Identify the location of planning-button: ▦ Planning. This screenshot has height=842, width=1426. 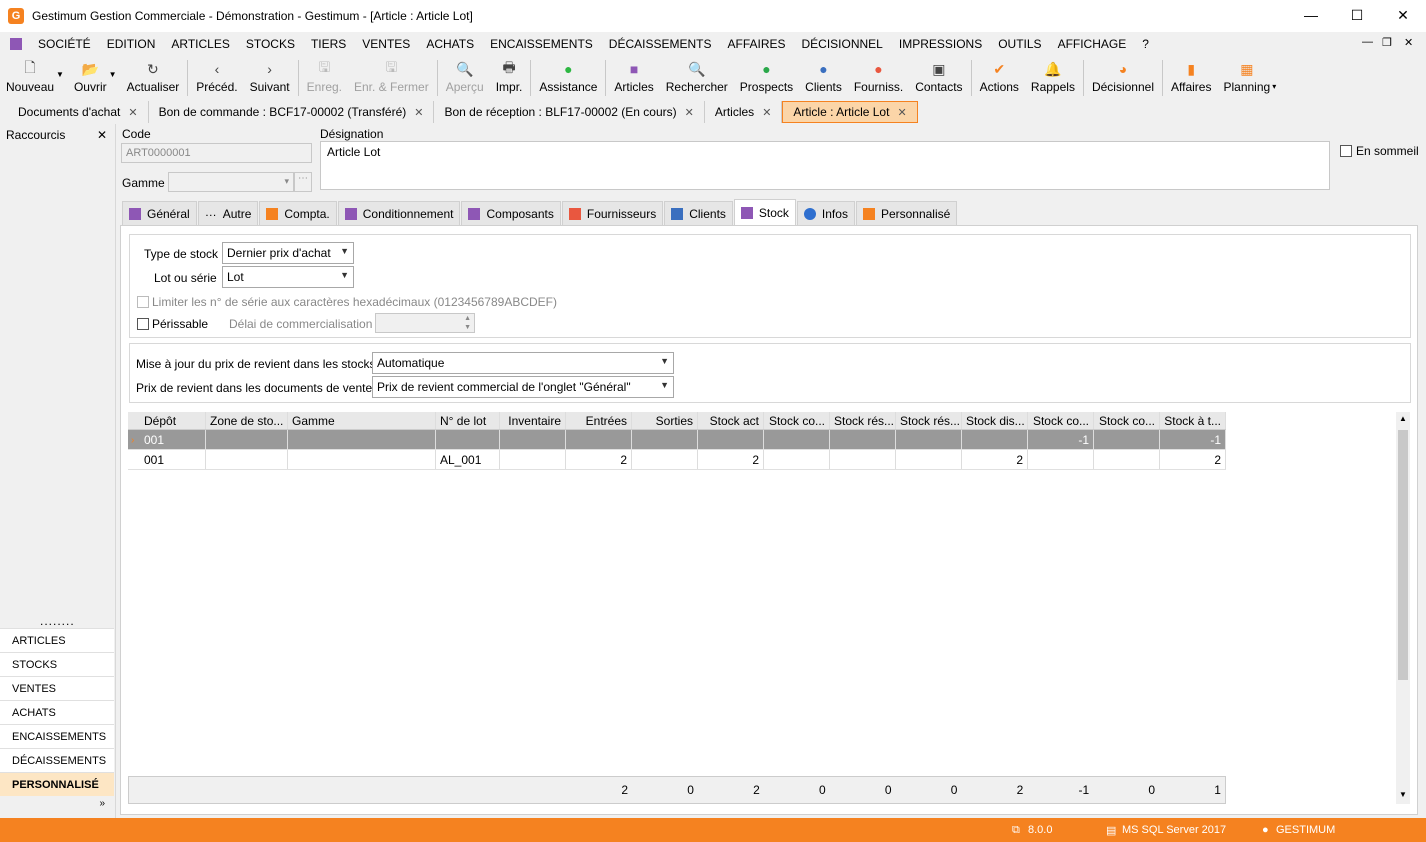
(1246, 78).